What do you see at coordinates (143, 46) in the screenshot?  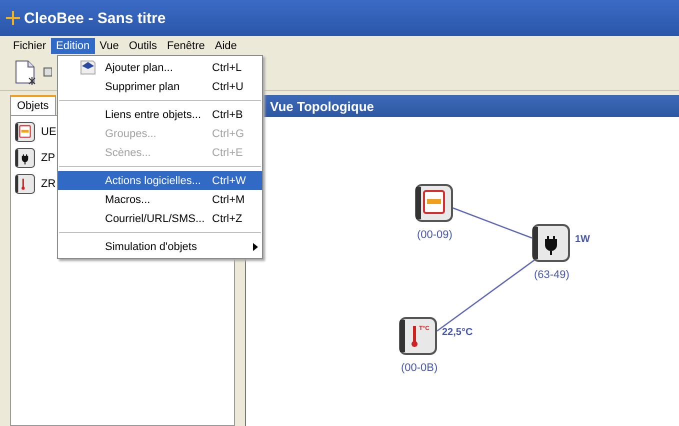 I see `menu-bar-item: Outils` at bounding box center [143, 46].